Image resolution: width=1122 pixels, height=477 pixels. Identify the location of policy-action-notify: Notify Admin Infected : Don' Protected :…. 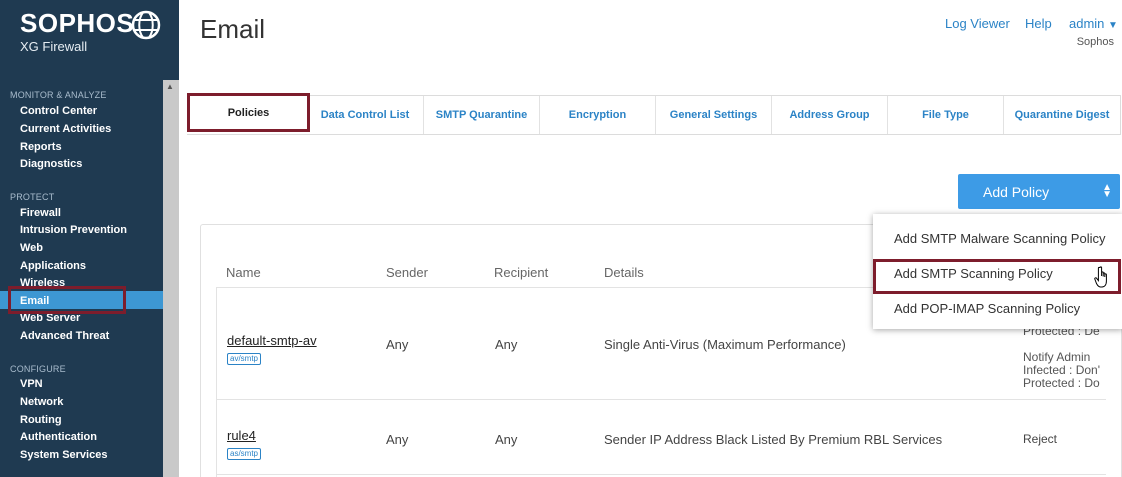
(1062, 370).